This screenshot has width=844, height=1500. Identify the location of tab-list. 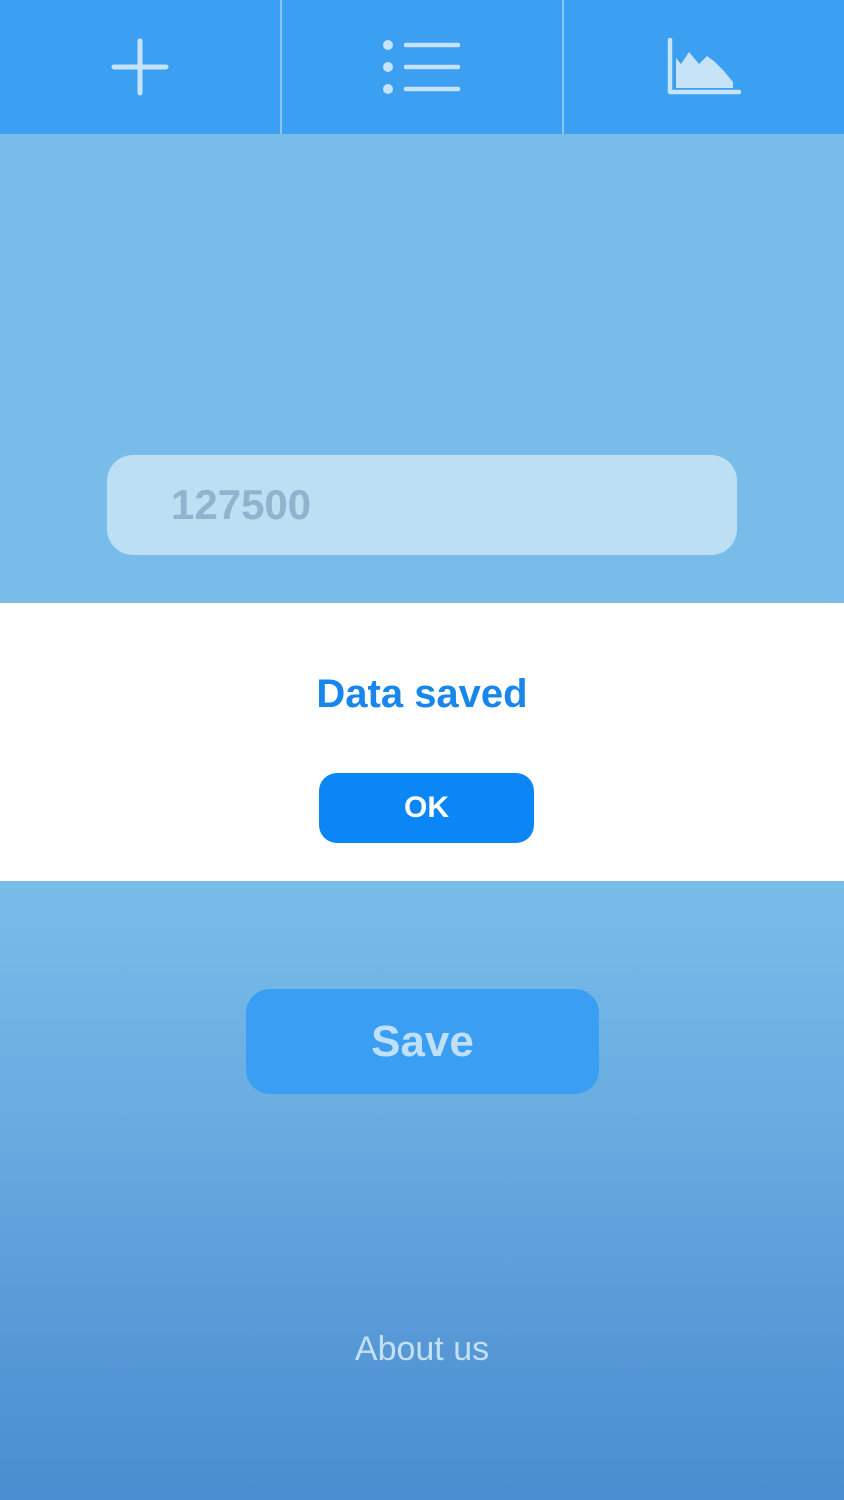
(421, 67).